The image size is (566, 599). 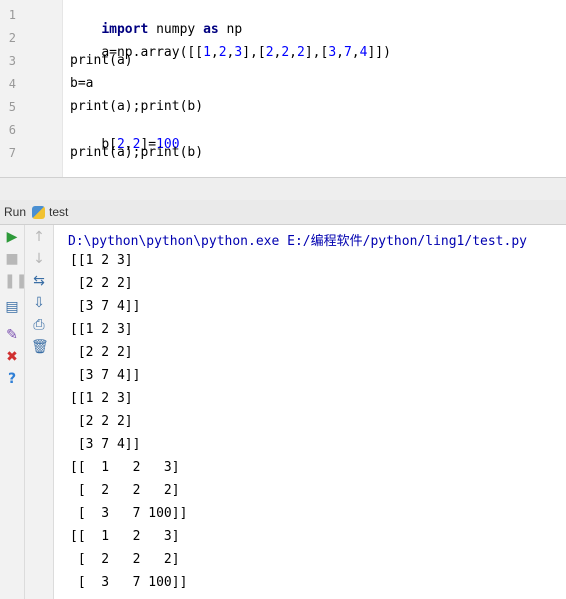 What do you see at coordinates (58, 212) in the screenshot?
I see `run-tab-test: test` at bounding box center [58, 212].